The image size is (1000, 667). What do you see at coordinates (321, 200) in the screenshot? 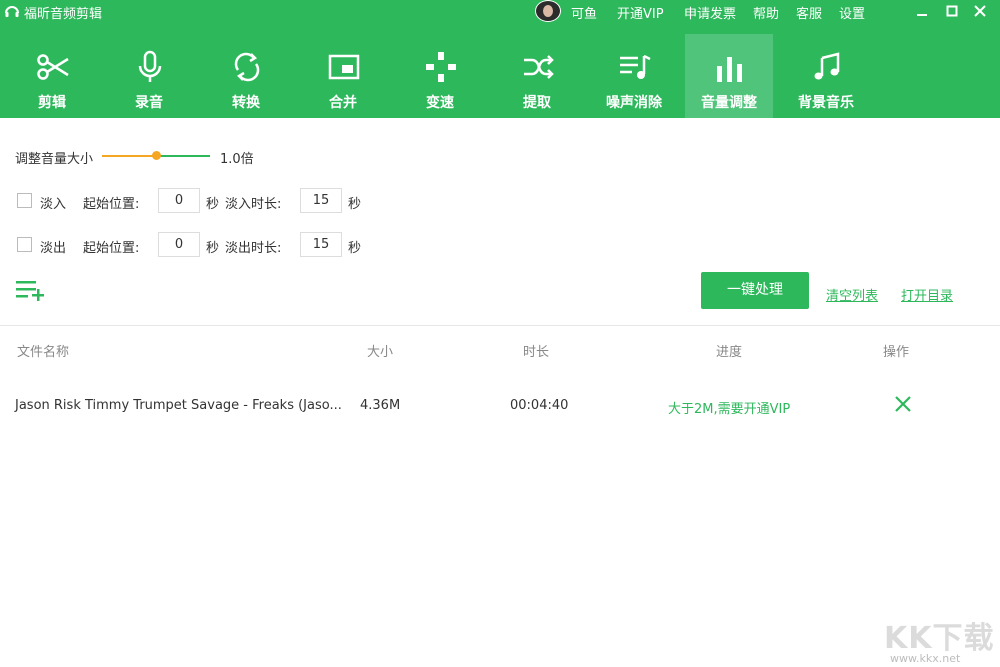
I see `fade-in-duration-input: 15` at bounding box center [321, 200].